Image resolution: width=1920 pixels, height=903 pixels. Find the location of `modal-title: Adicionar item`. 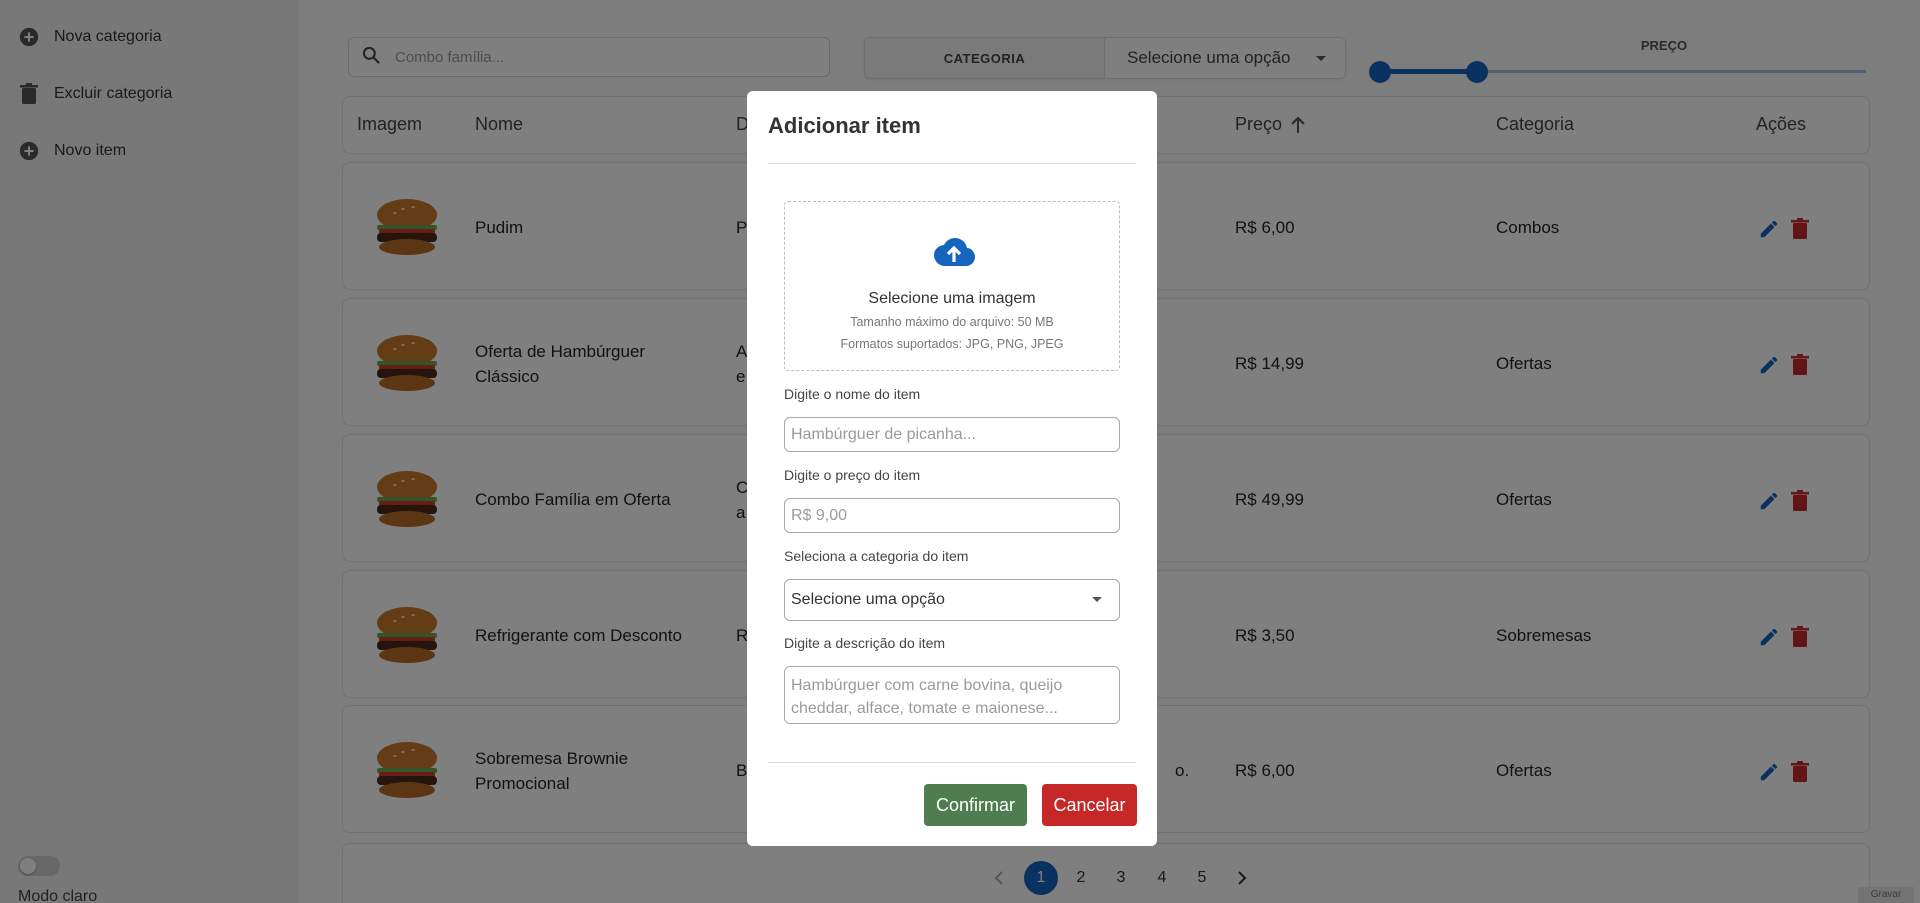

modal-title: Adicionar item is located at coordinates (844, 125).